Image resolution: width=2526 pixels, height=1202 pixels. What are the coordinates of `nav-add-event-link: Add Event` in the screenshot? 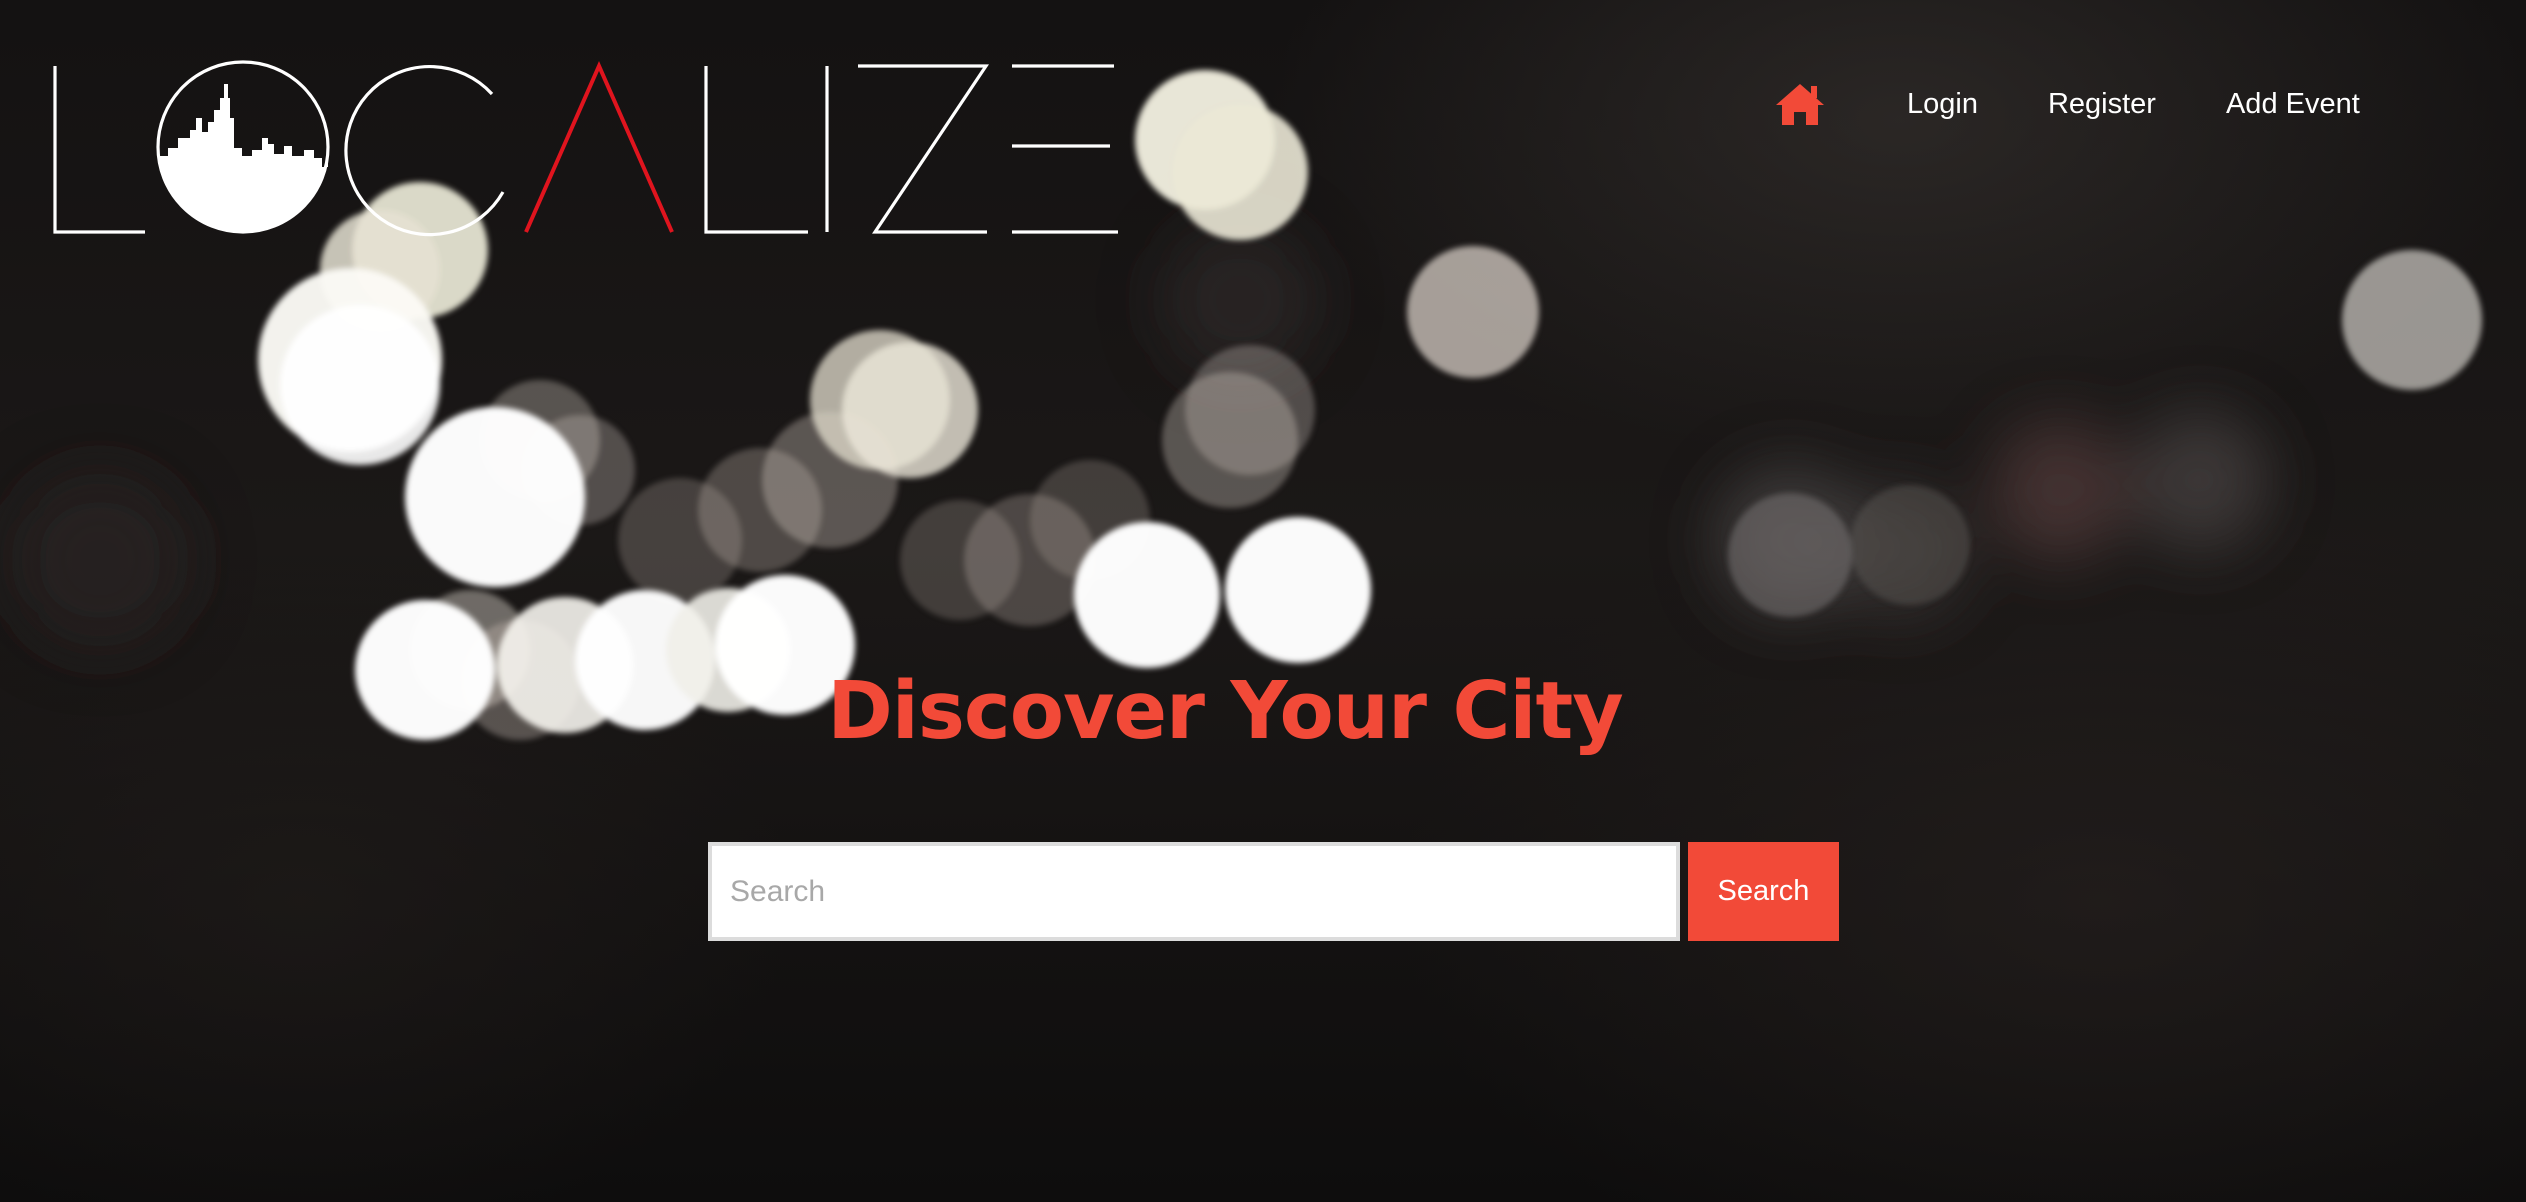 It's located at (2293, 104).